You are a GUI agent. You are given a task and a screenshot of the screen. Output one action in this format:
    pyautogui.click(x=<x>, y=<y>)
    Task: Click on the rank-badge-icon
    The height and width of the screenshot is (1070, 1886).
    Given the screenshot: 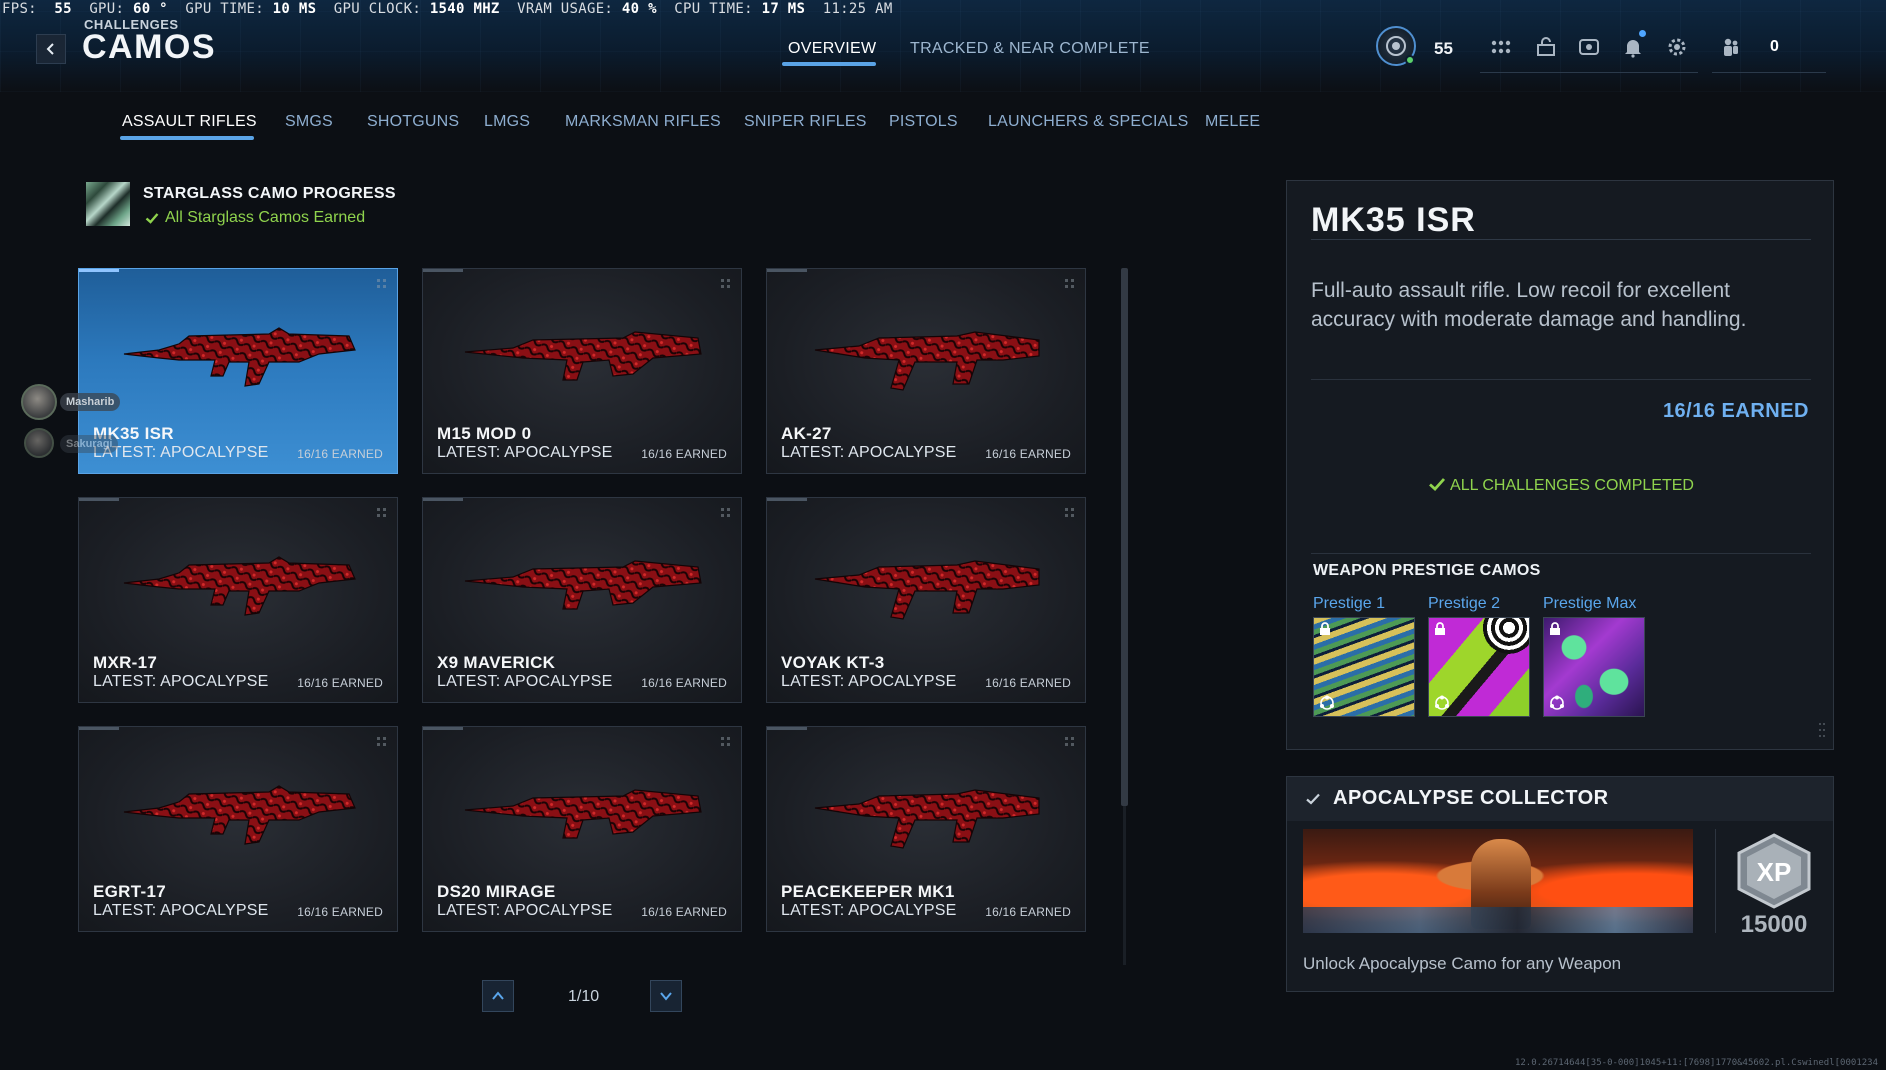 What is the action you would take?
    pyautogui.click(x=1396, y=46)
    